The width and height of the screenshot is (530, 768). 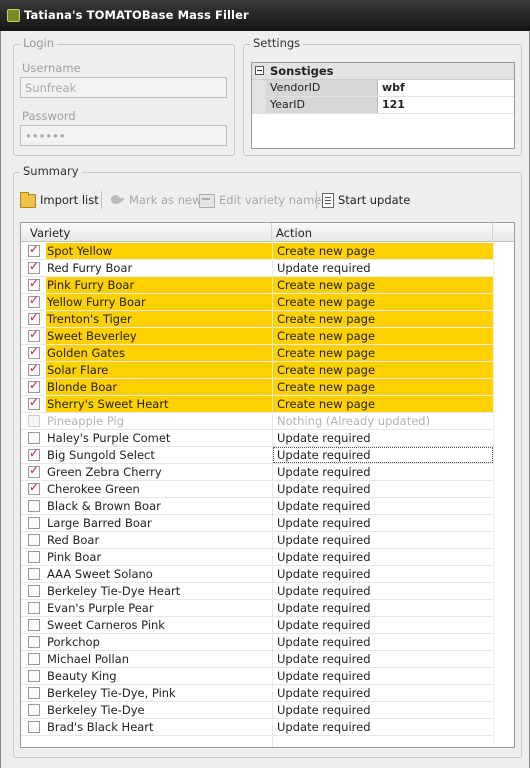 What do you see at coordinates (257, 387) in the screenshot?
I see `table-row: Blonde BoarCreate new page` at bounding box center [257, 387].